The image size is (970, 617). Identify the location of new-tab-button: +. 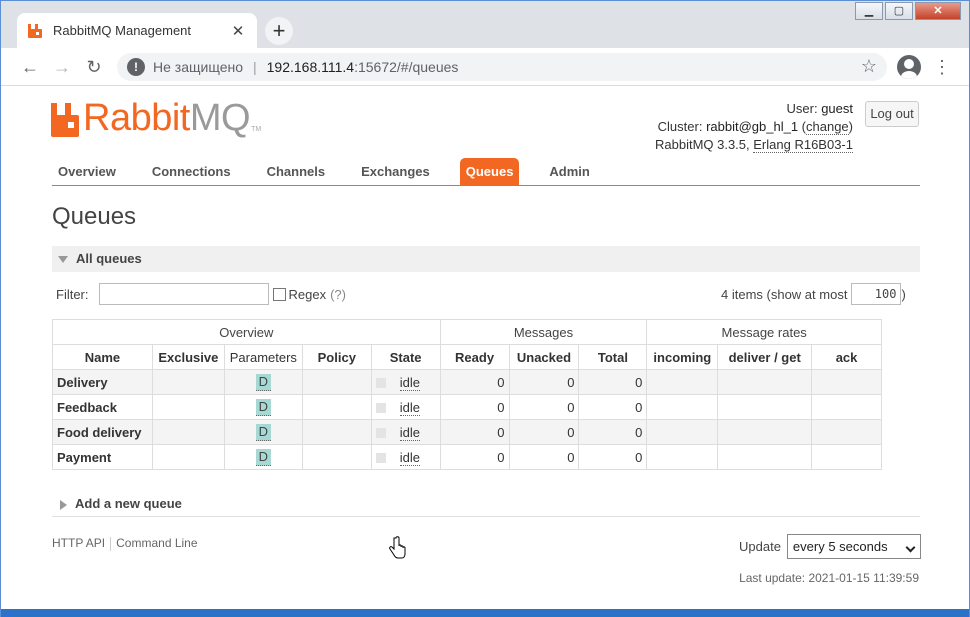
(279, 31).